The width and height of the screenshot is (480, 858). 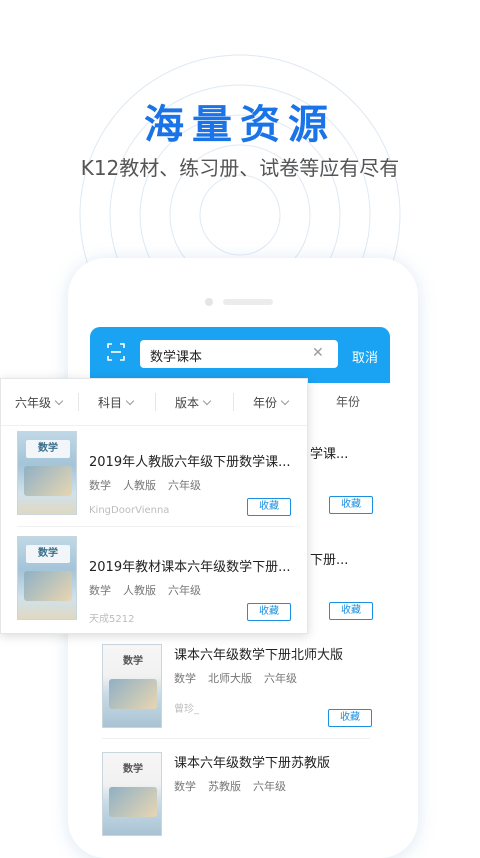 What do you see at coordinates (240, 125) in the screenshot?
I see `hero-title: 海量资源` at bounding box center [240, 125].